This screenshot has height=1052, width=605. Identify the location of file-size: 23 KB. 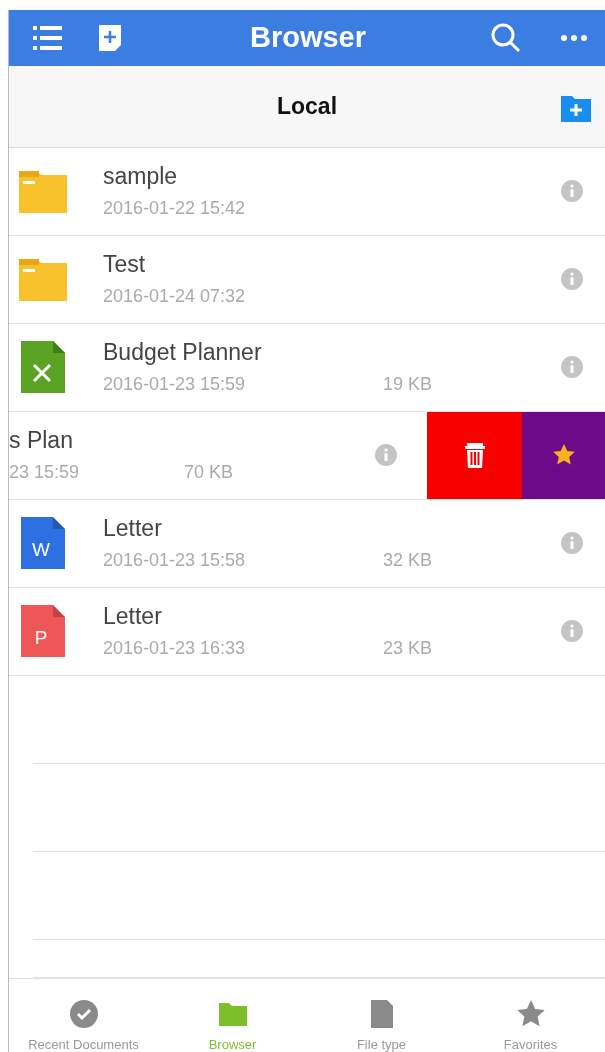
(408, 649).